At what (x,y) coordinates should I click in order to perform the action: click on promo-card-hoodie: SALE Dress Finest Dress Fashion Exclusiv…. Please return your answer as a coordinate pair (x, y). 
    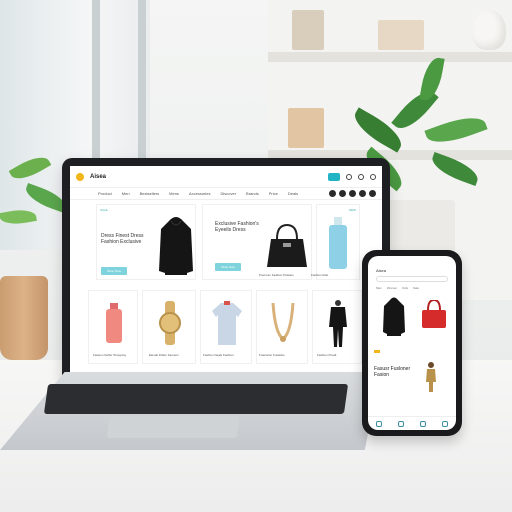
    Looking at the image, I should click on (146, 242).